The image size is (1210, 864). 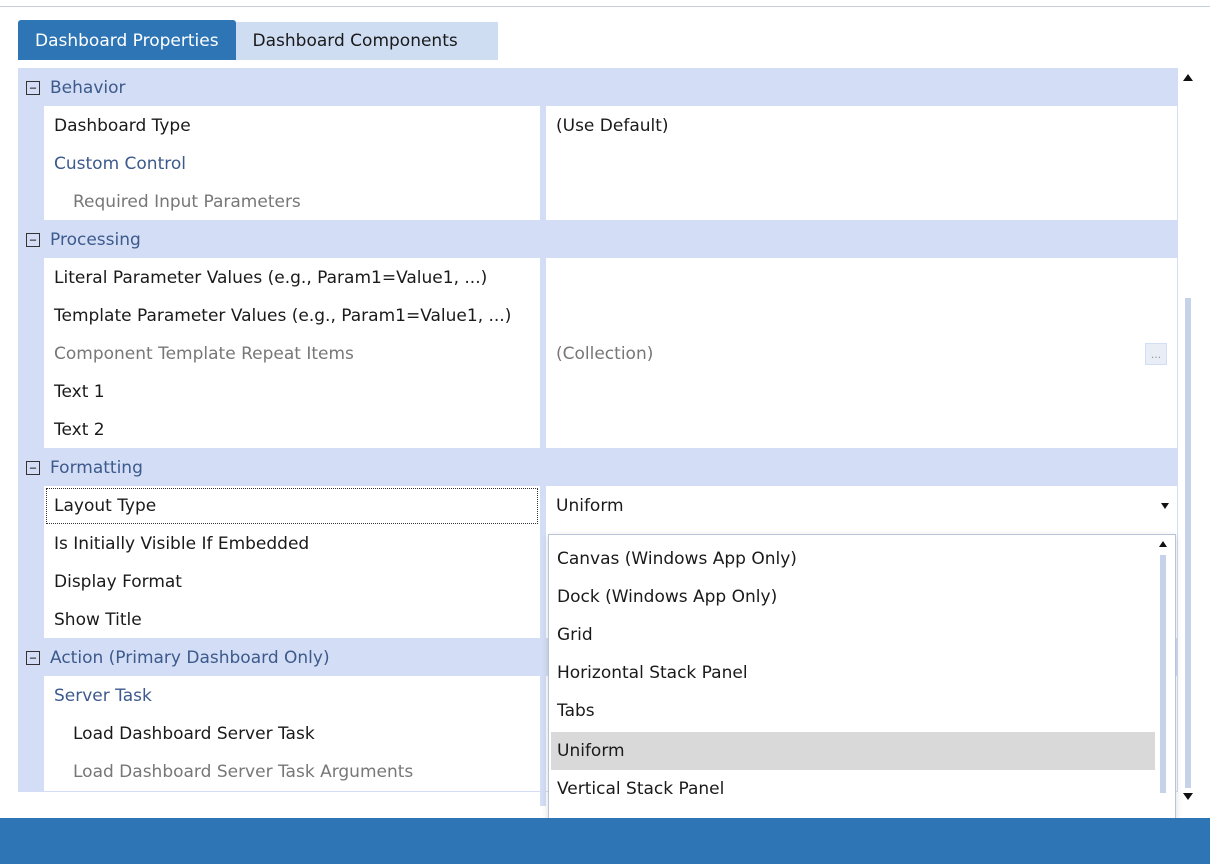 I want to click on property-row-required-input-parameters: Required Input Parameters, so click(x=598, y=202).